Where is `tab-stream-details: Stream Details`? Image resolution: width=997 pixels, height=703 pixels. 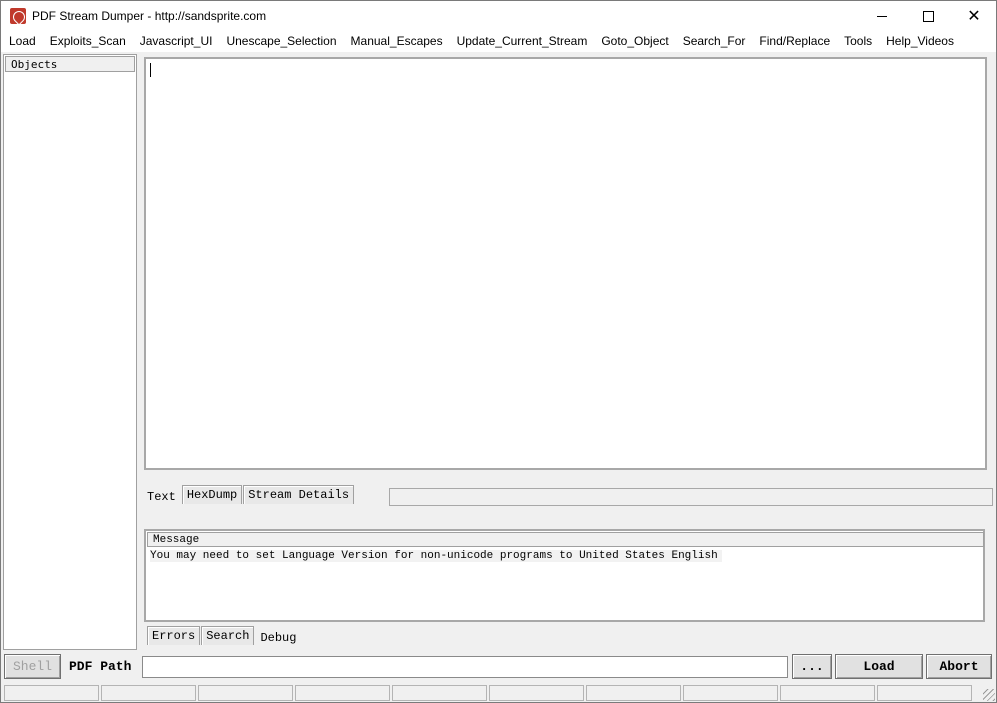
tab-stream-details: Stream Details is located at coordinates (299, 494).